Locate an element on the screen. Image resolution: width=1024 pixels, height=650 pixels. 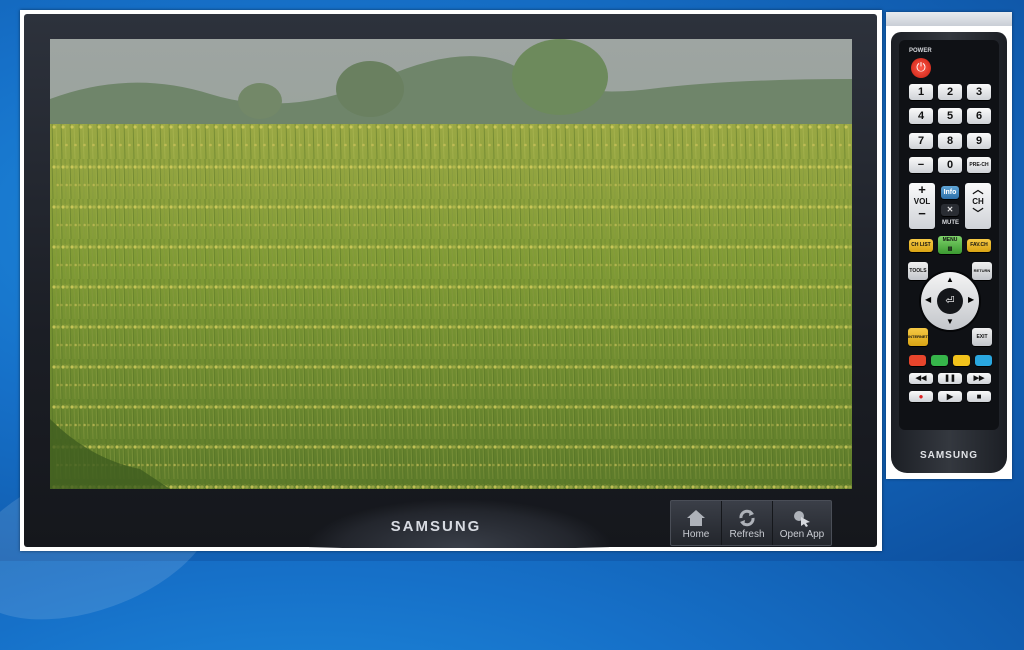
fav-ch-button: FAV.CH is located at coordinates (979, 245).